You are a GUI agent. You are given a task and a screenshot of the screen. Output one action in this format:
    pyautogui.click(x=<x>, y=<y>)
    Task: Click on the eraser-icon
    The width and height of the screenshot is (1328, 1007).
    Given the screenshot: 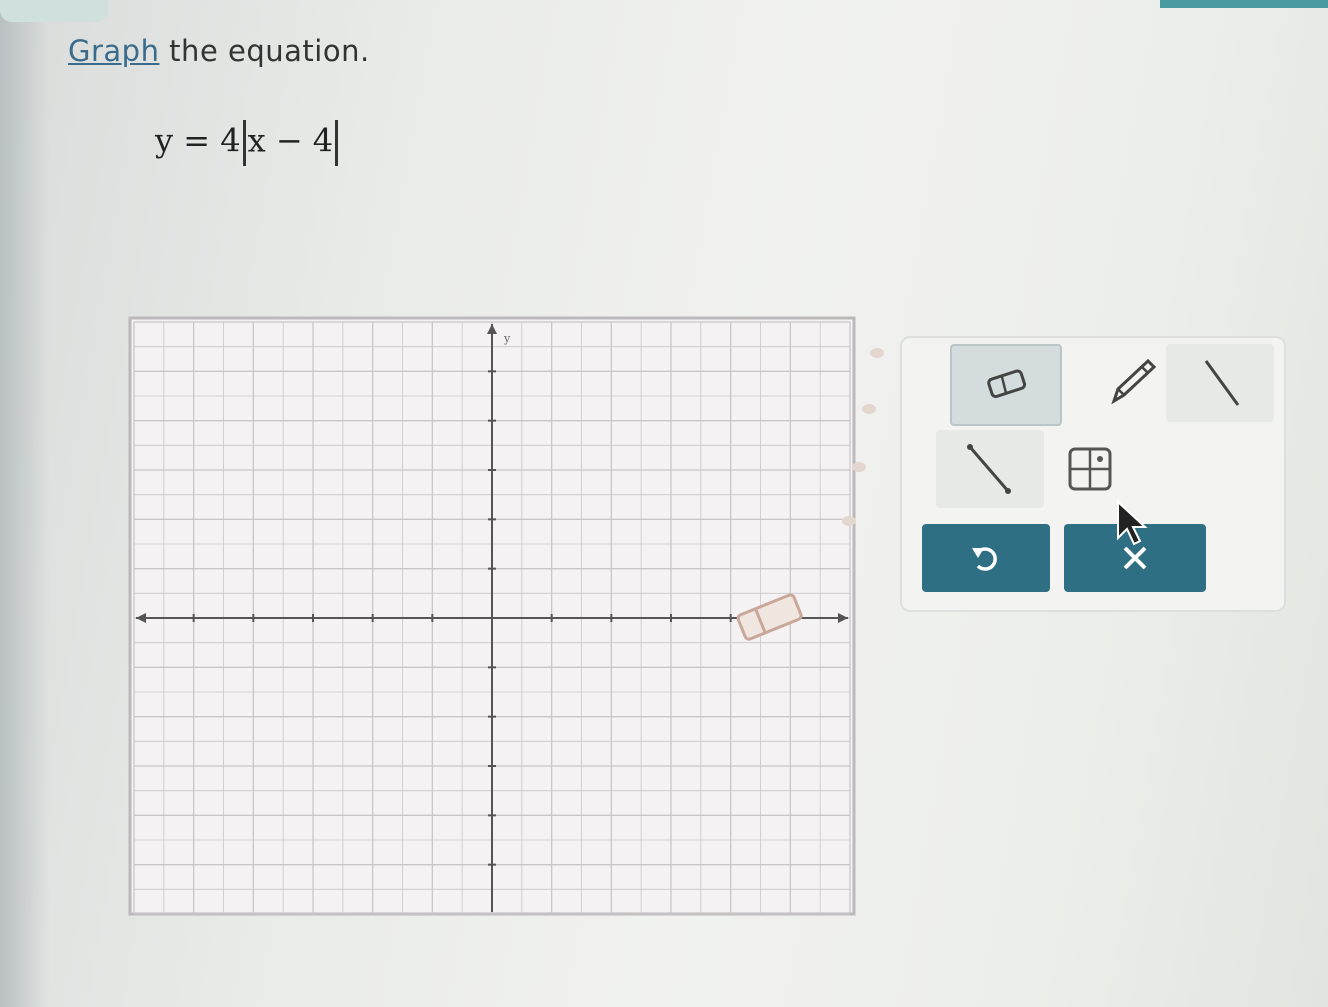 What is the action you would take?
    pyautogui.click(x=1007, y=384)
    